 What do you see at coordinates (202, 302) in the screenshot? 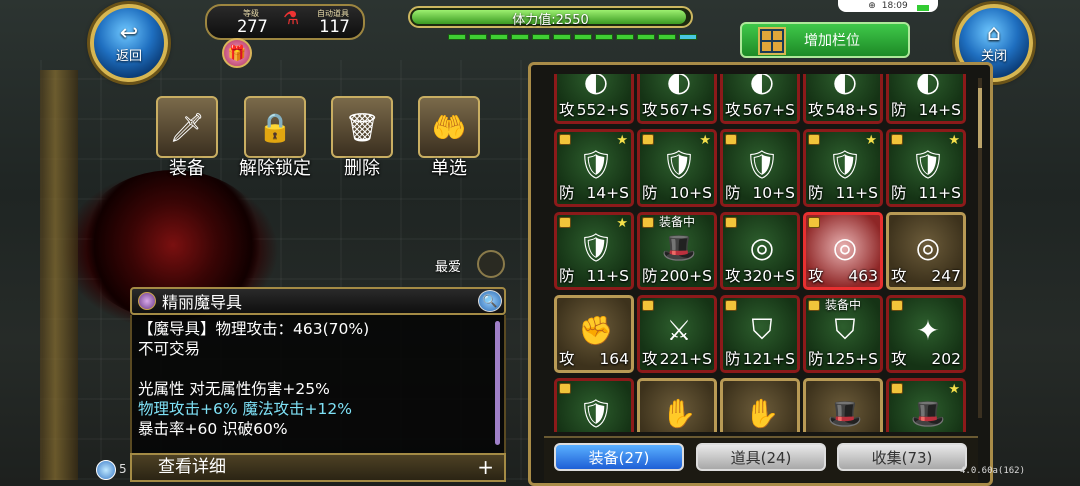
I see `item-name: 精丽魔导具` at bounding box center [202, 302].